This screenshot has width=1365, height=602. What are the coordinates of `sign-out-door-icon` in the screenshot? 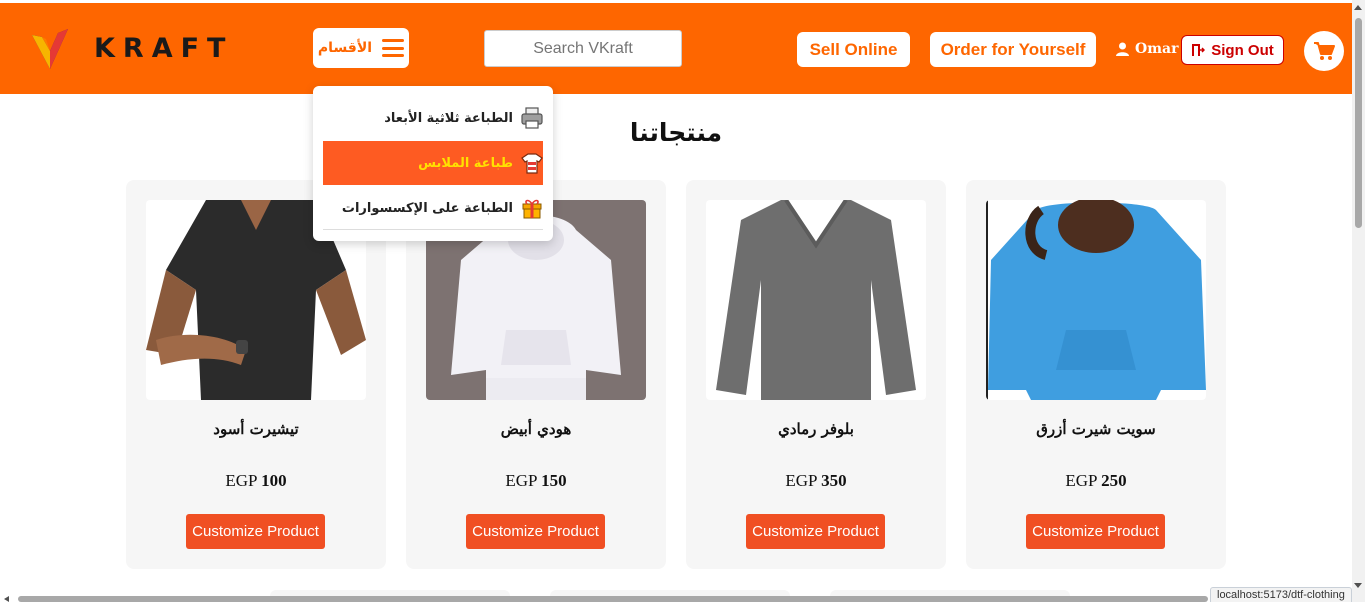 It's located at (1199, 50).